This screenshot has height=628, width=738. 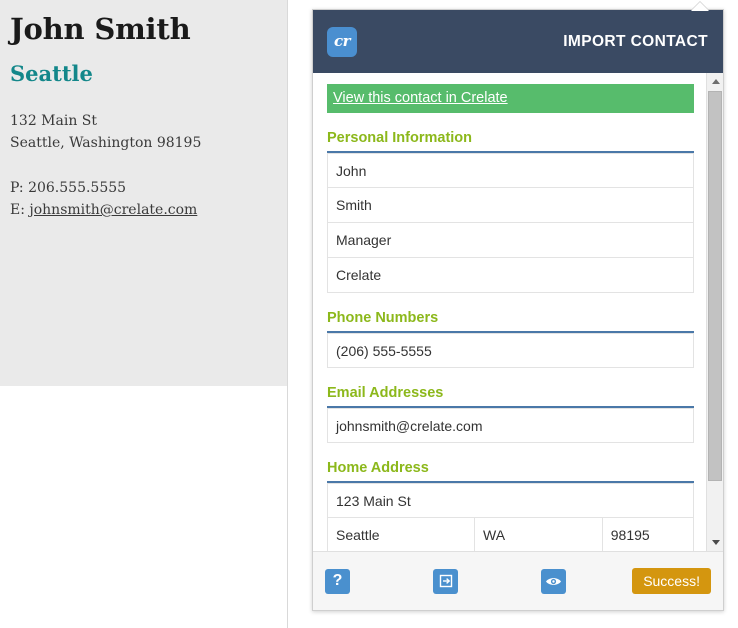 I want to click on crelate-logo-icon: cr, so click(x=342, y=41).